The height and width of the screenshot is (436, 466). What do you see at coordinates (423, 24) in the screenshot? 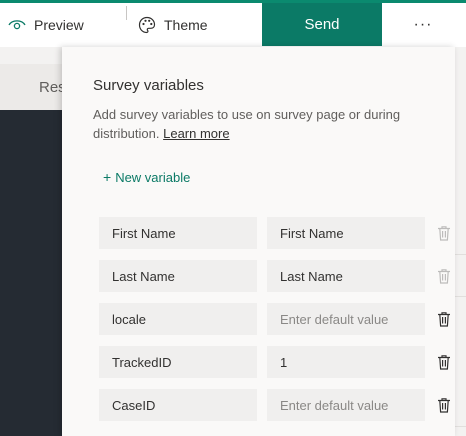
I see `more-options-button: ···` at bounding box center [423, 24].